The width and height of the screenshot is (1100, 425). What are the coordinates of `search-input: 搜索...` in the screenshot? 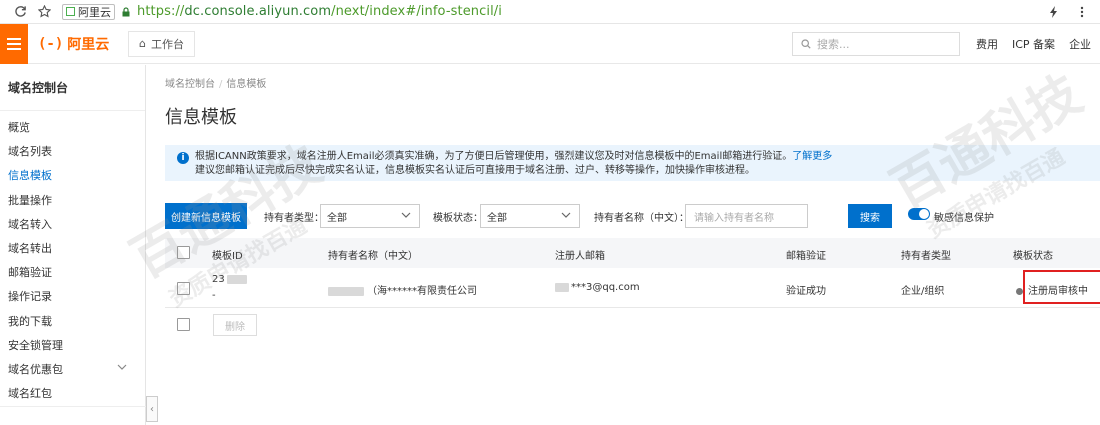 It's located at (876, 44).